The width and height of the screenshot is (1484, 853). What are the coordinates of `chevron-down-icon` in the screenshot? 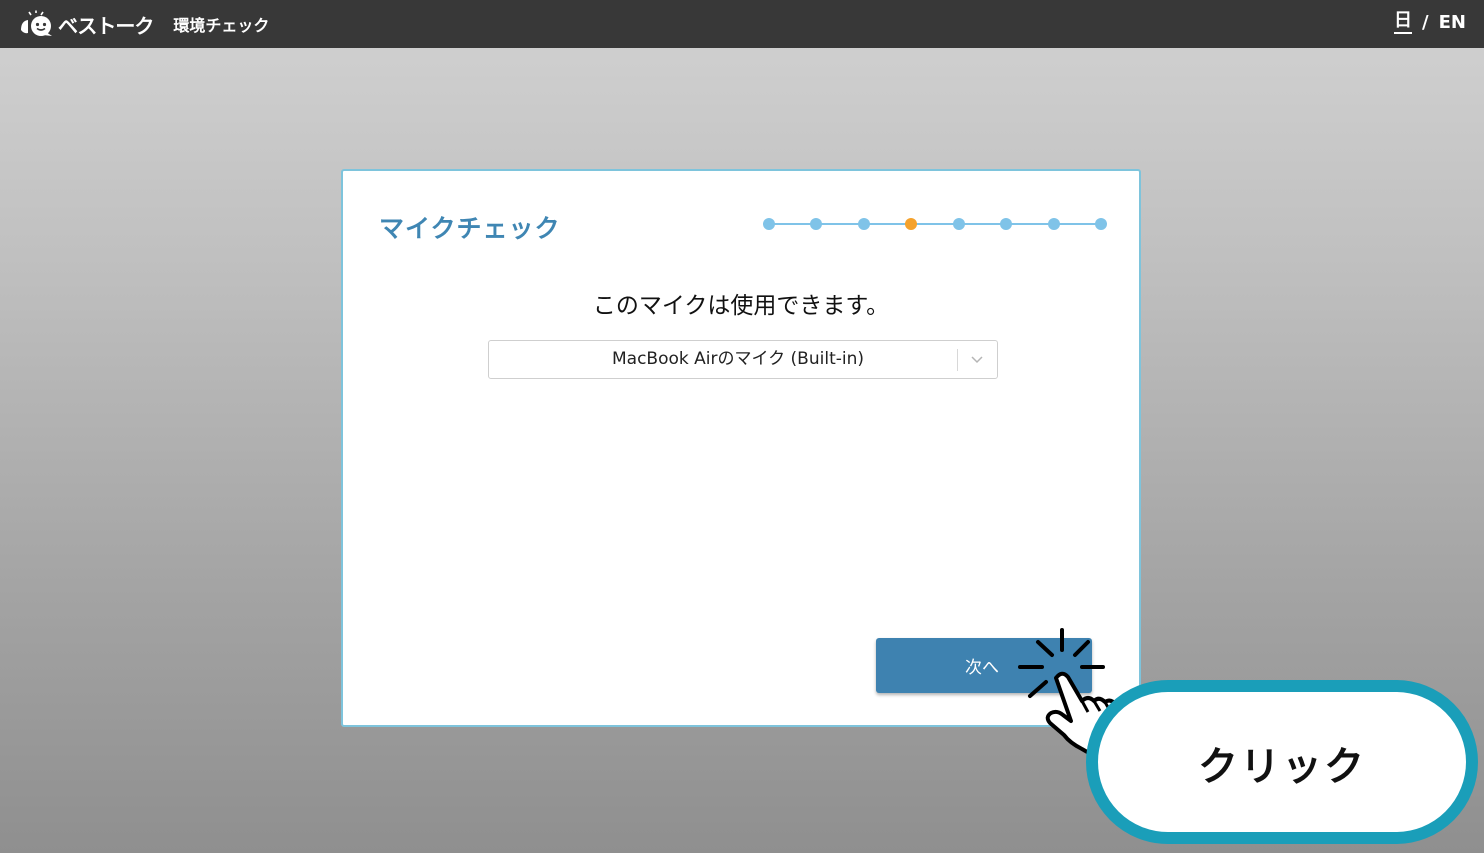 It's located at (977, 359).